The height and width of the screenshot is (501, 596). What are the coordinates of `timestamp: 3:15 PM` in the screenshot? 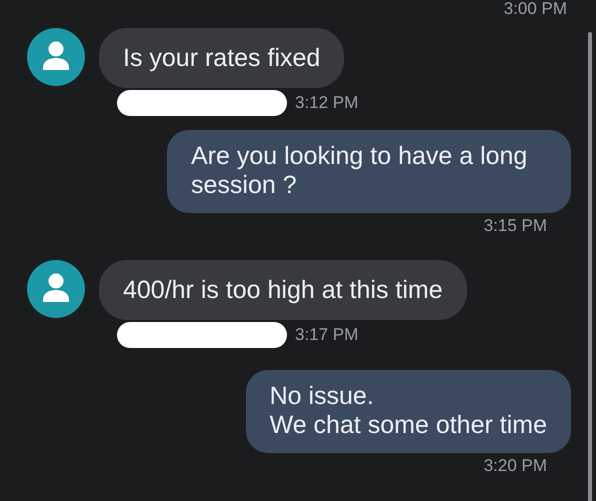 It's located at (515, 226).